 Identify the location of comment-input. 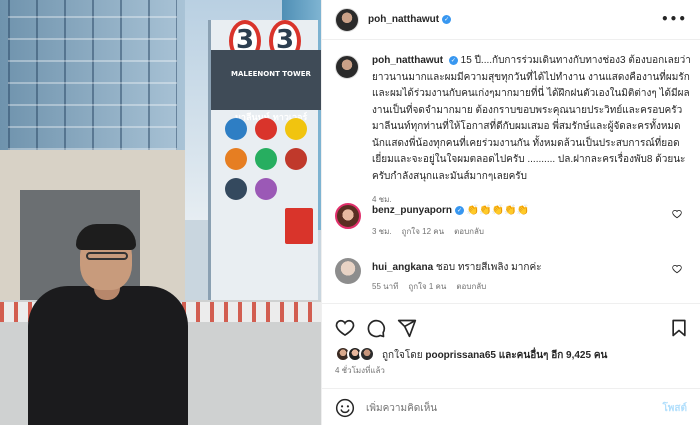
(496, 408).